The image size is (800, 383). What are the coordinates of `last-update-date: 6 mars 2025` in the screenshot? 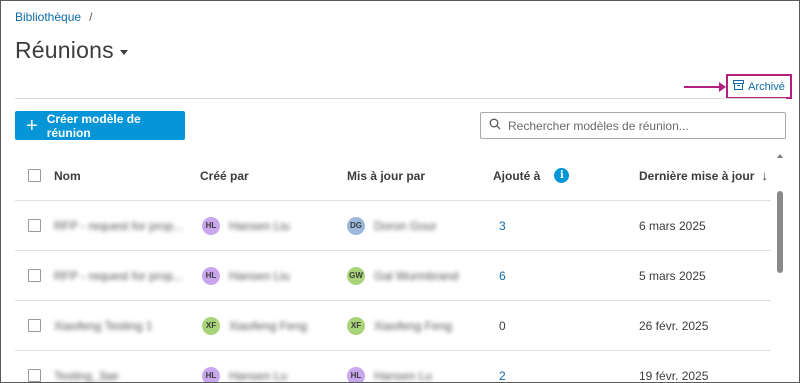 It's located at (672, 225).